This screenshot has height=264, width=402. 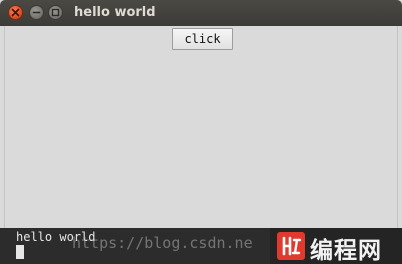 I want to click on terminal-cursor, so click(x=20, y=252).